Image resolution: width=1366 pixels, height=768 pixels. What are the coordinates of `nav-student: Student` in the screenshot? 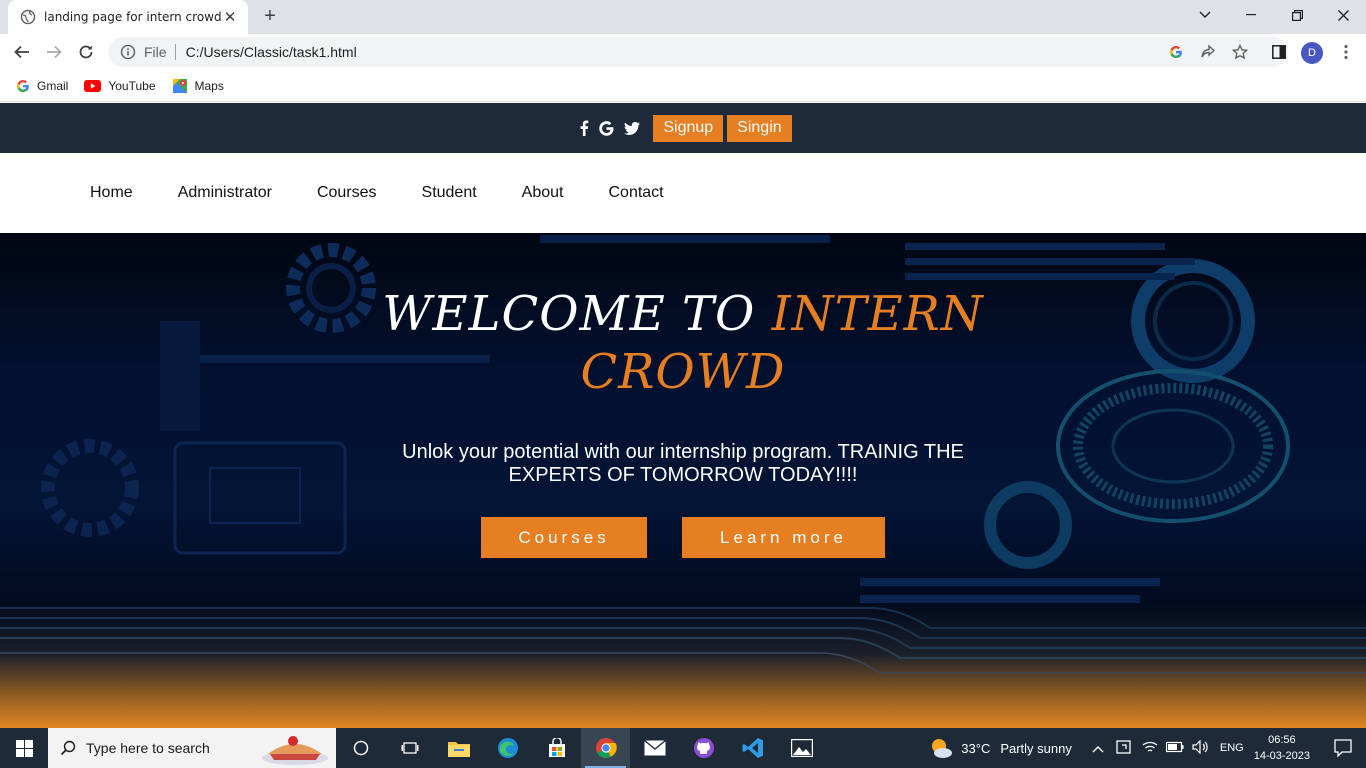 It's located at (449, 193).